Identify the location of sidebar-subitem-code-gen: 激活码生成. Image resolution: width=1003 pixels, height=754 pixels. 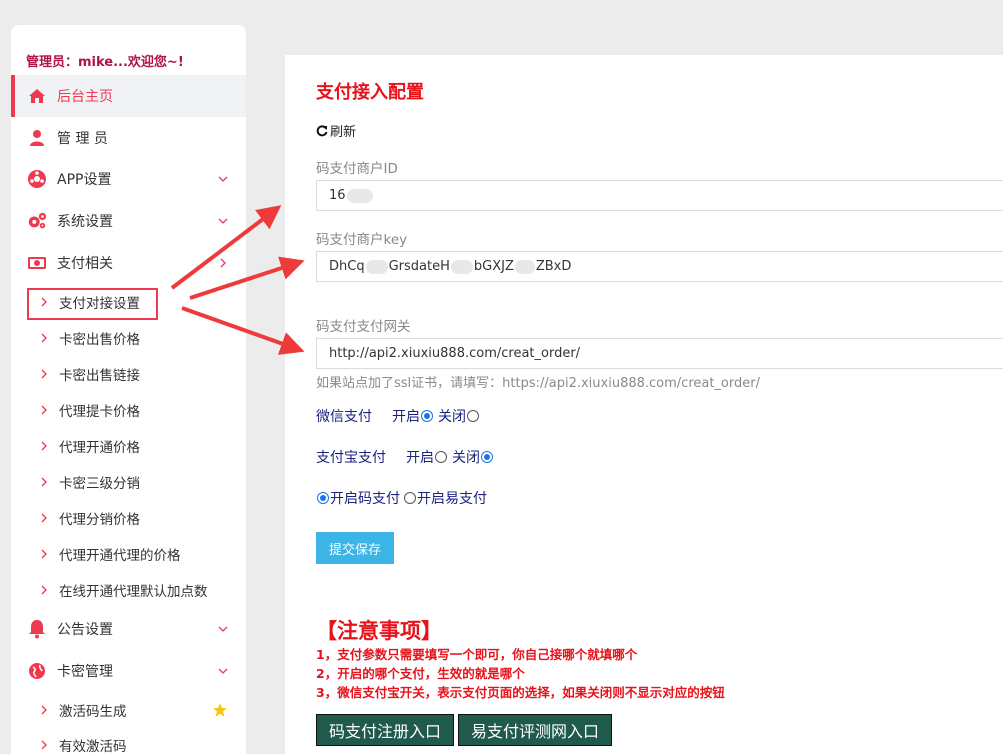
(128, 710).